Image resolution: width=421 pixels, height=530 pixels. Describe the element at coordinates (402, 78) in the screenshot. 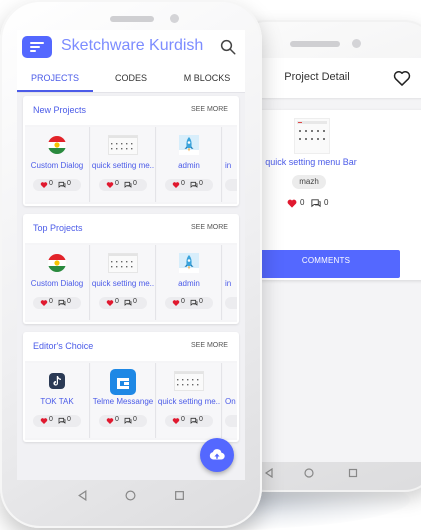

I see `heart-outline-icon` at that location.